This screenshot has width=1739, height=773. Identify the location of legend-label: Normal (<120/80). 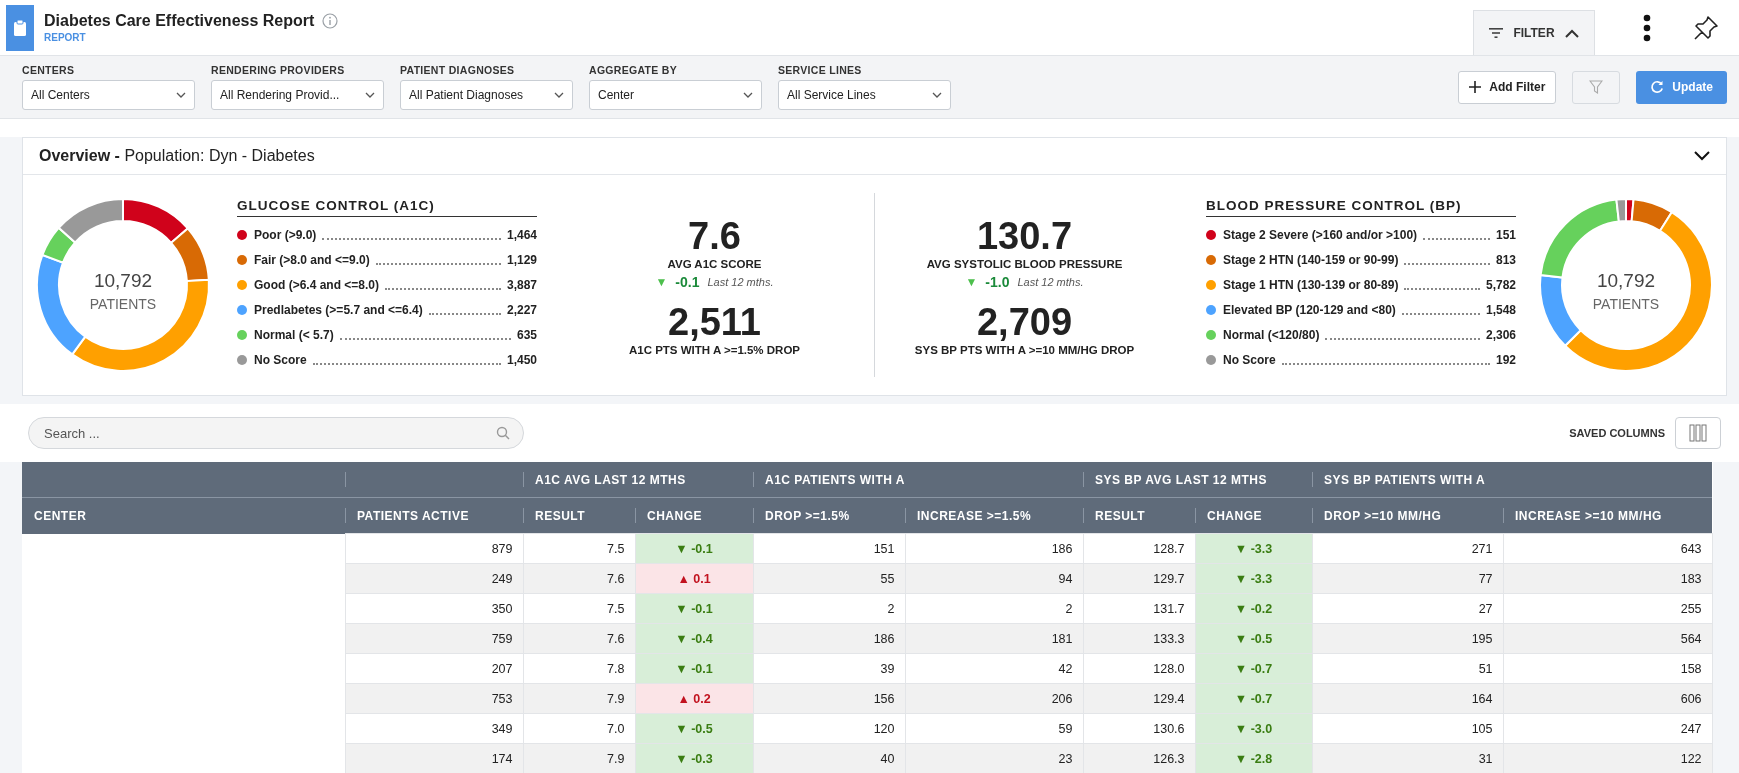
(1271, 334).